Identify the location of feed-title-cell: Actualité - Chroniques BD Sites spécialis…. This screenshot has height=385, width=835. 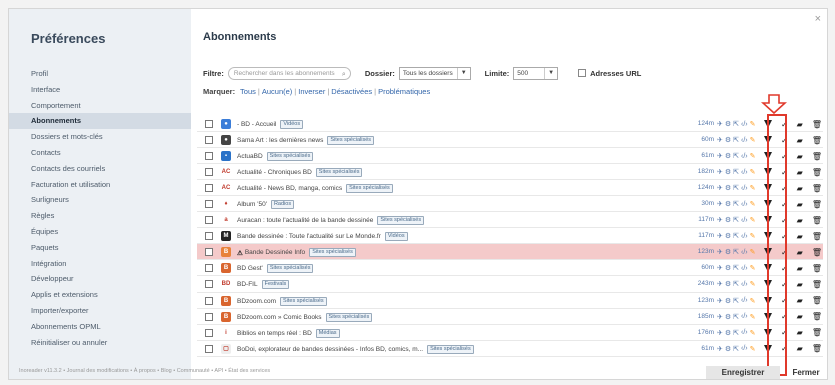
(300, 173).